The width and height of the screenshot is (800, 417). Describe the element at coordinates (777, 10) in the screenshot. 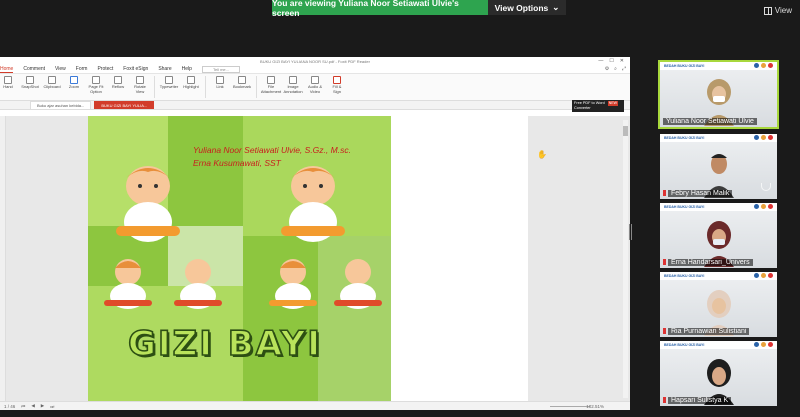

I see `view-button: View` at that location.